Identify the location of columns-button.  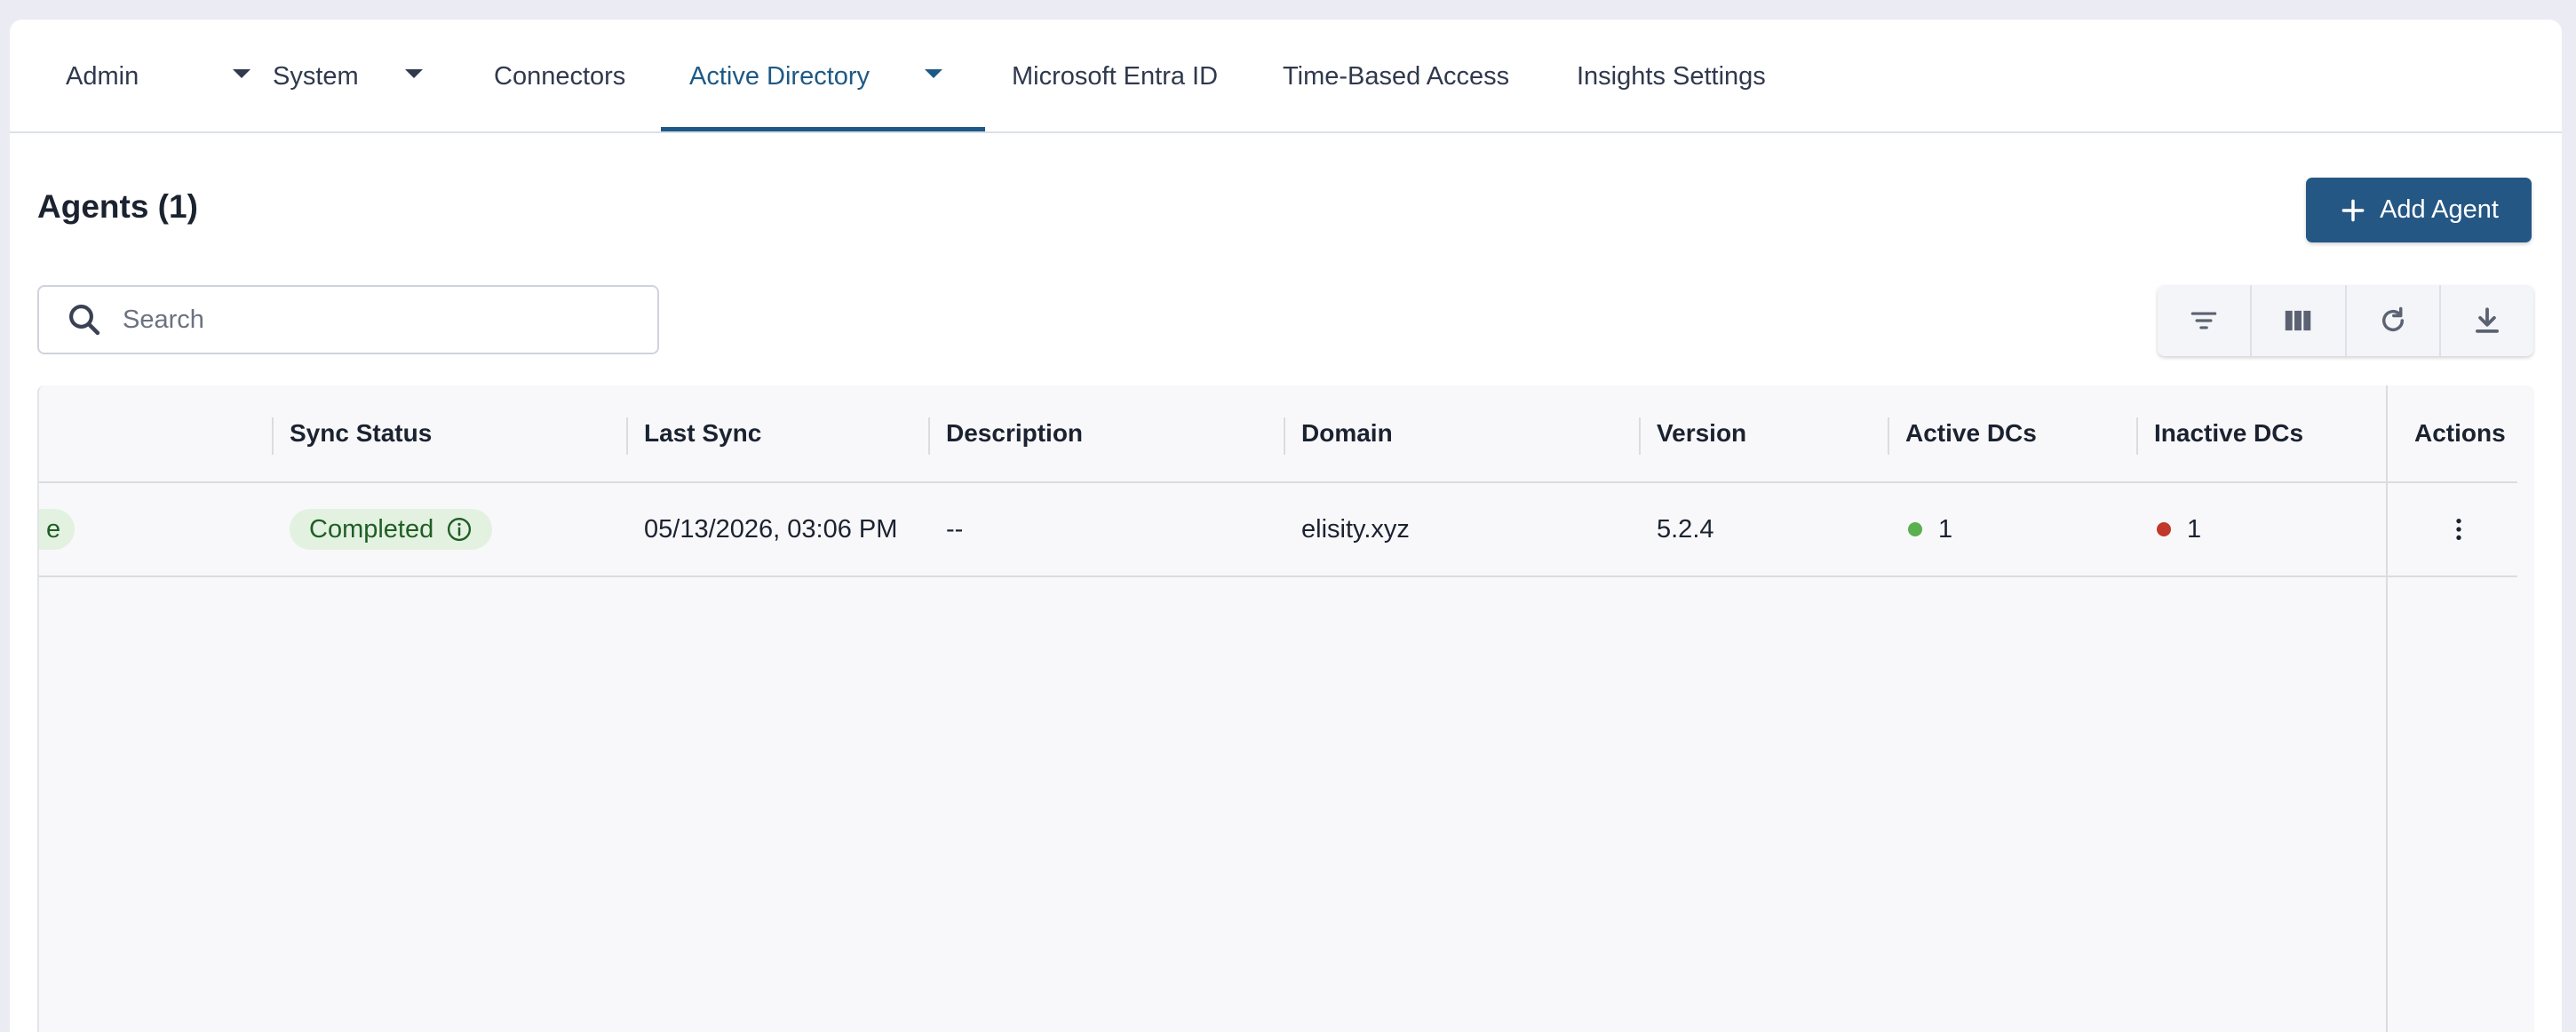
(2299, 320).